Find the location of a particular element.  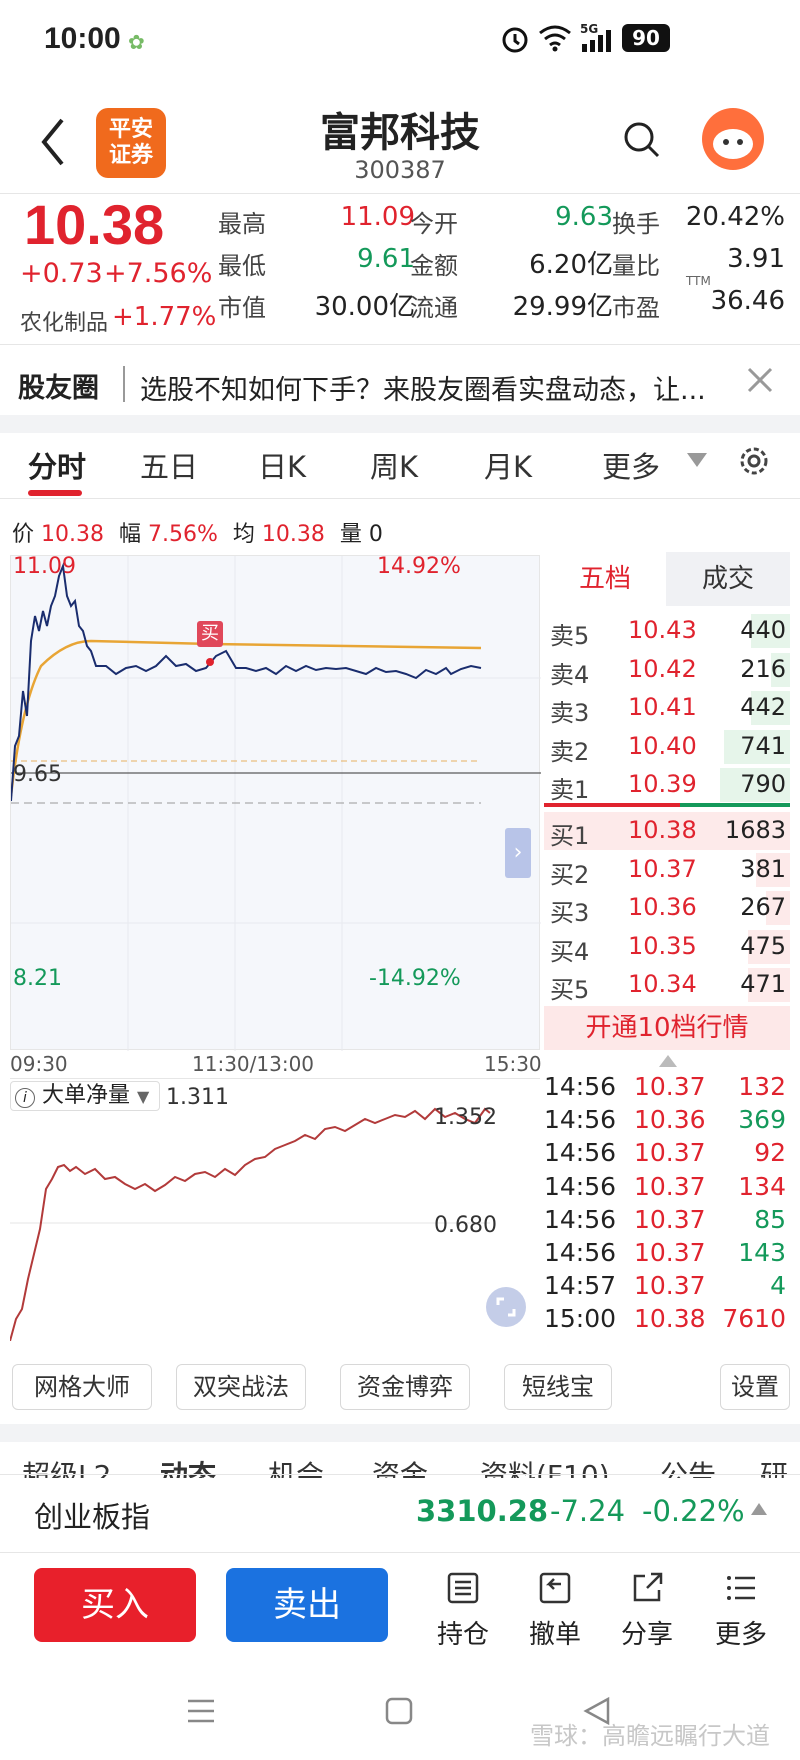

tab-1: 五日 is located at coordinates (169, 465).